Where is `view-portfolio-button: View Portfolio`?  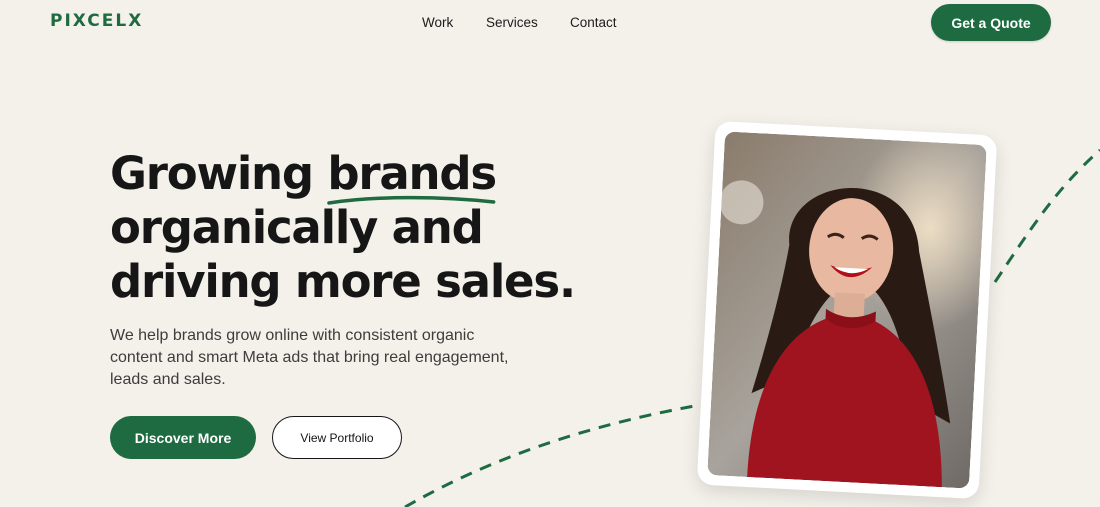 view-portfolio-button: View Portfolio is located at coordinates (337, 437).